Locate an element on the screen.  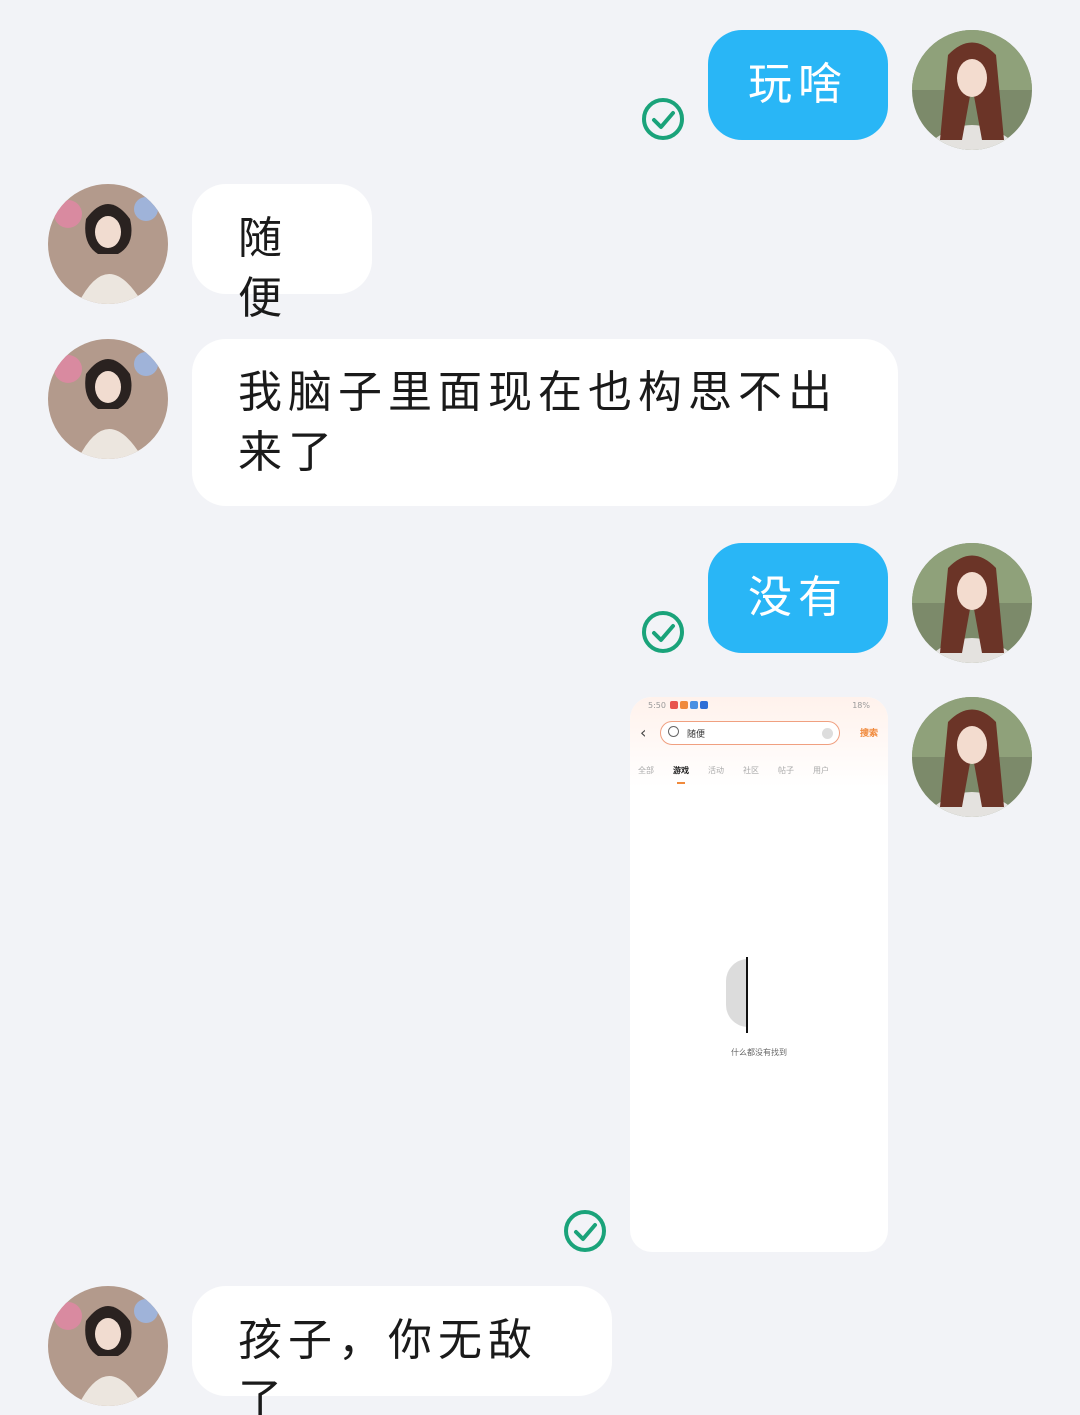
message-bubble-sent: 玩啥 is located at coordinates (798, 85).